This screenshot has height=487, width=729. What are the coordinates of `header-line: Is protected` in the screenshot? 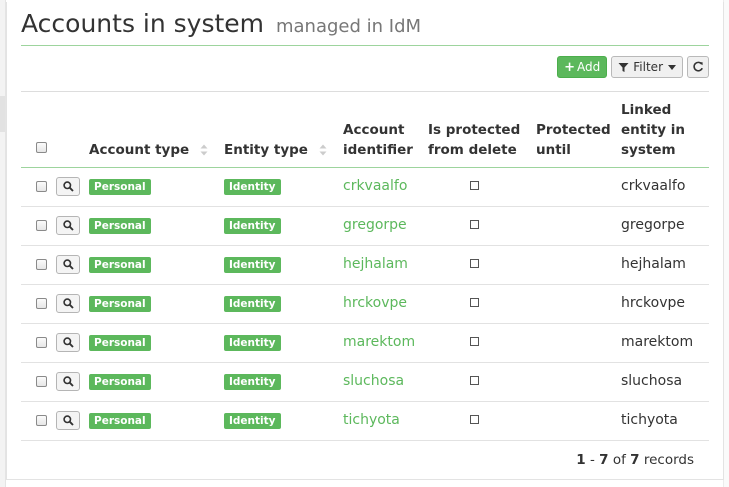 It's located at (474, 130).